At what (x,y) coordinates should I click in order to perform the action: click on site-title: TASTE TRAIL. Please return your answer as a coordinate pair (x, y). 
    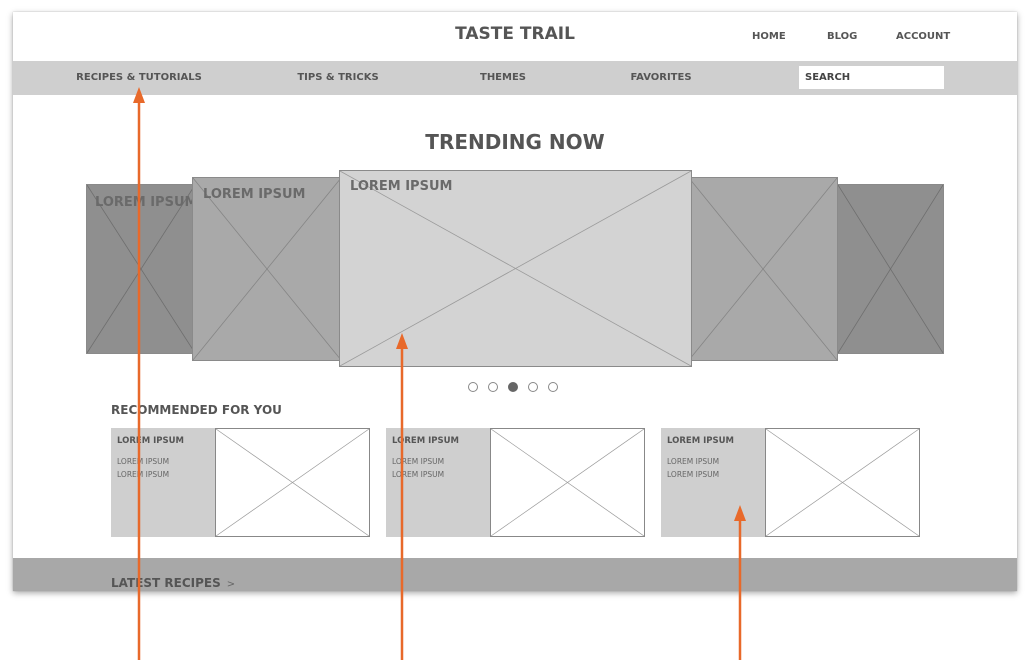
    Looking at the image, I should click on (515, 34).